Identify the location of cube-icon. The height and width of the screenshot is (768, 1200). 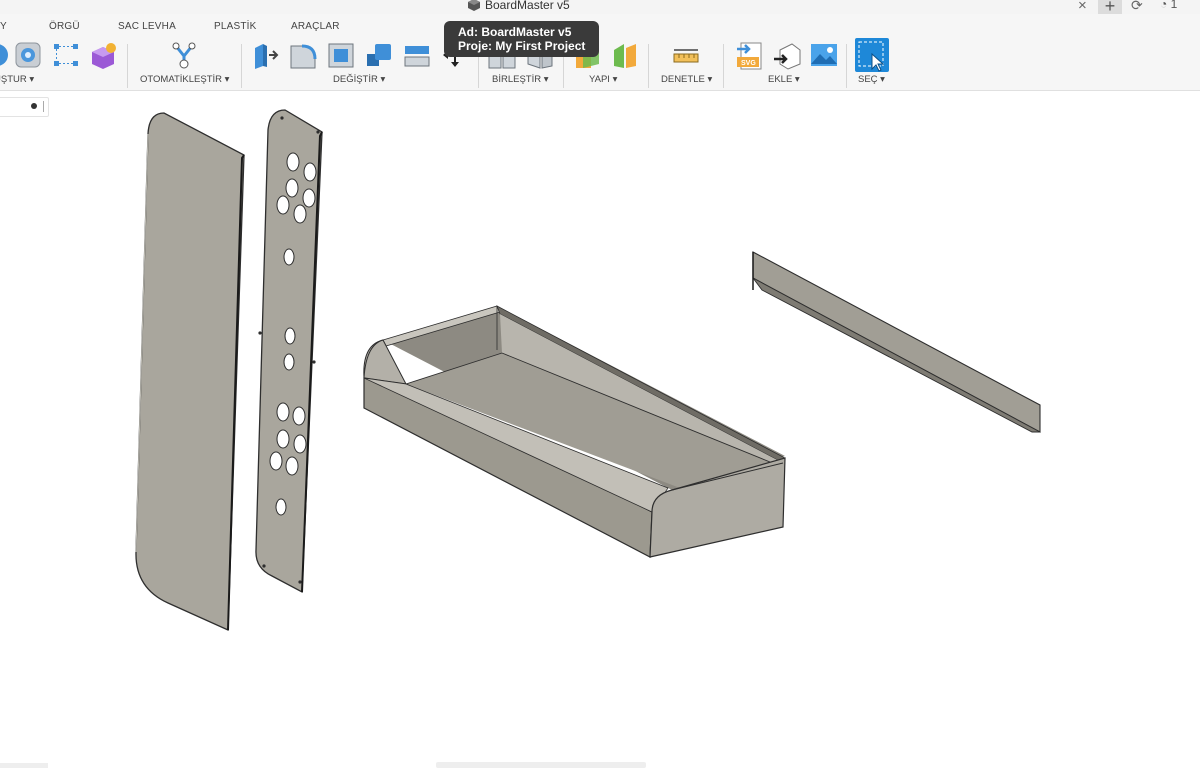
(474, 5).